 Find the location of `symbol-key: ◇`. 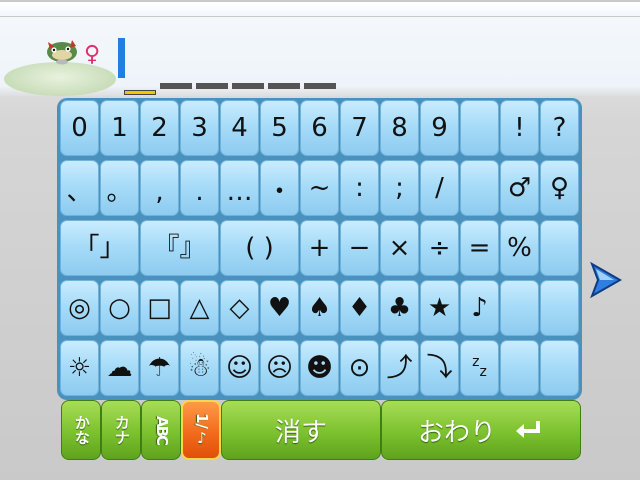

symbol-key: ◇ is located at coordinates (239, 308).